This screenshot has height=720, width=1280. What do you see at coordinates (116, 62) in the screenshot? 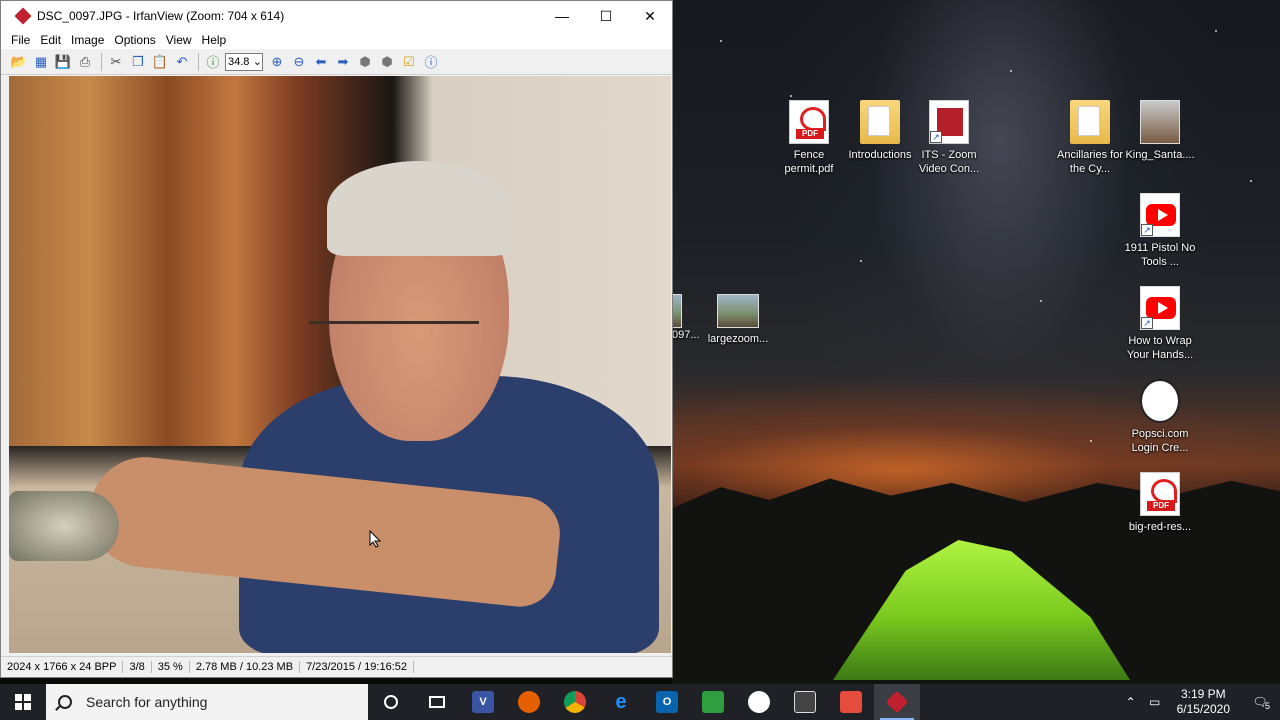
I see `cut-icon: ✂` at bounding box center [116, 62].